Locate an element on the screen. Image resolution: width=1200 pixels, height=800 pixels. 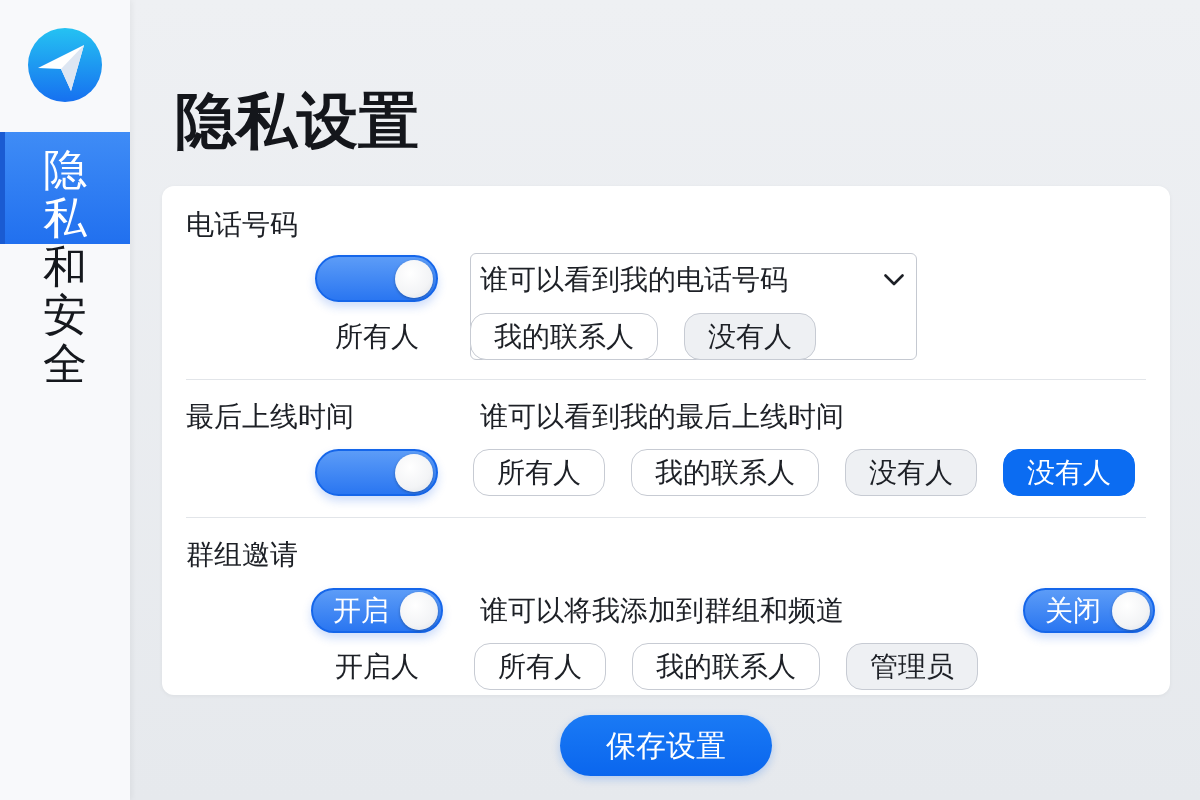
status-label: 开启人 is located at coordinates (376, 666).